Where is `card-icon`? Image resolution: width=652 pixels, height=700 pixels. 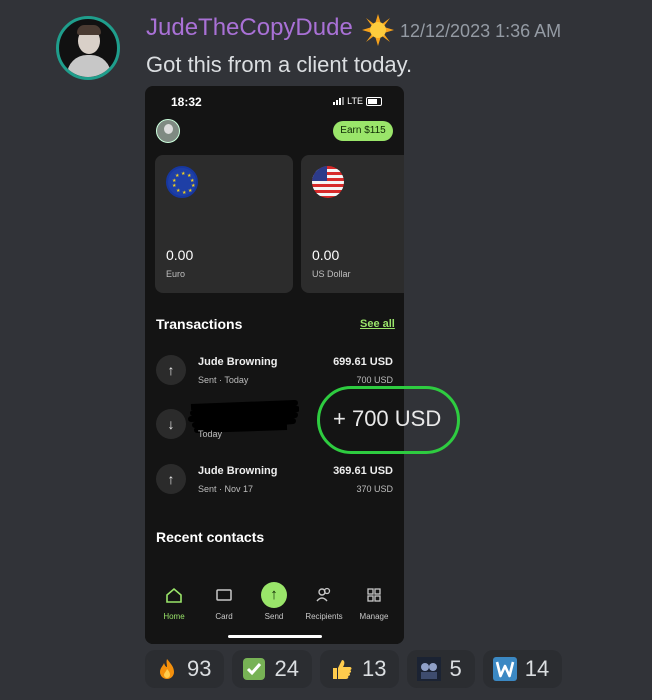 card-icon is located at coordinates (224, 595).